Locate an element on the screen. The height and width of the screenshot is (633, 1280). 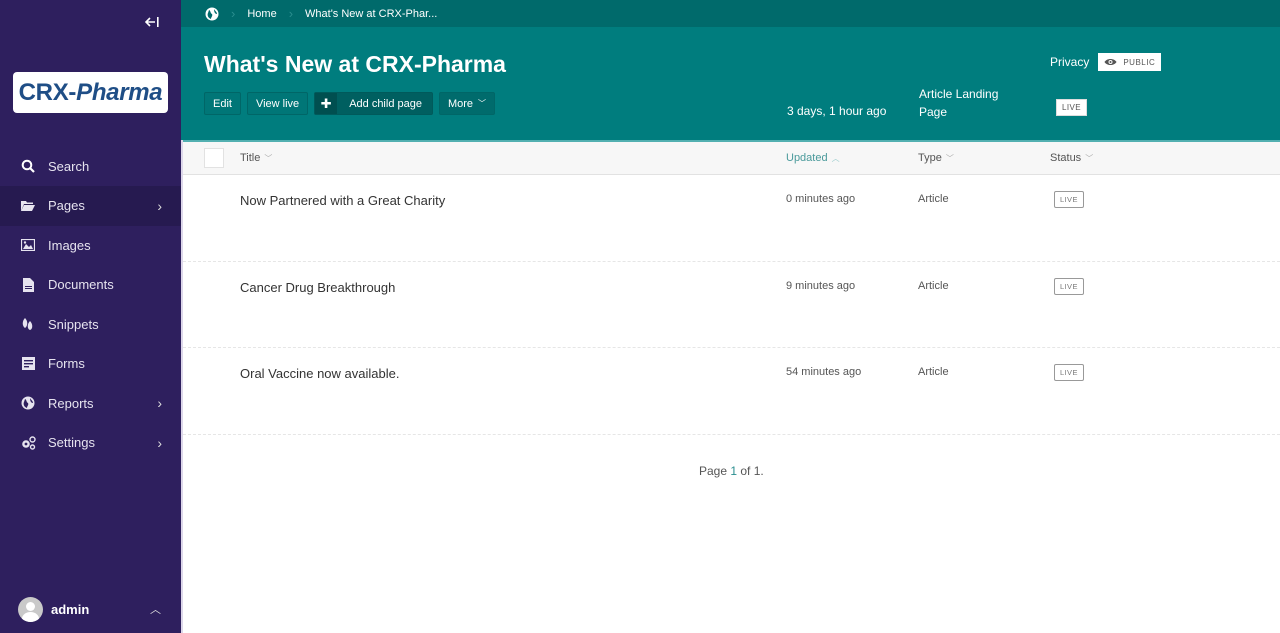
column-header-title: Title ﹀ is located at coordinates (256, 158).